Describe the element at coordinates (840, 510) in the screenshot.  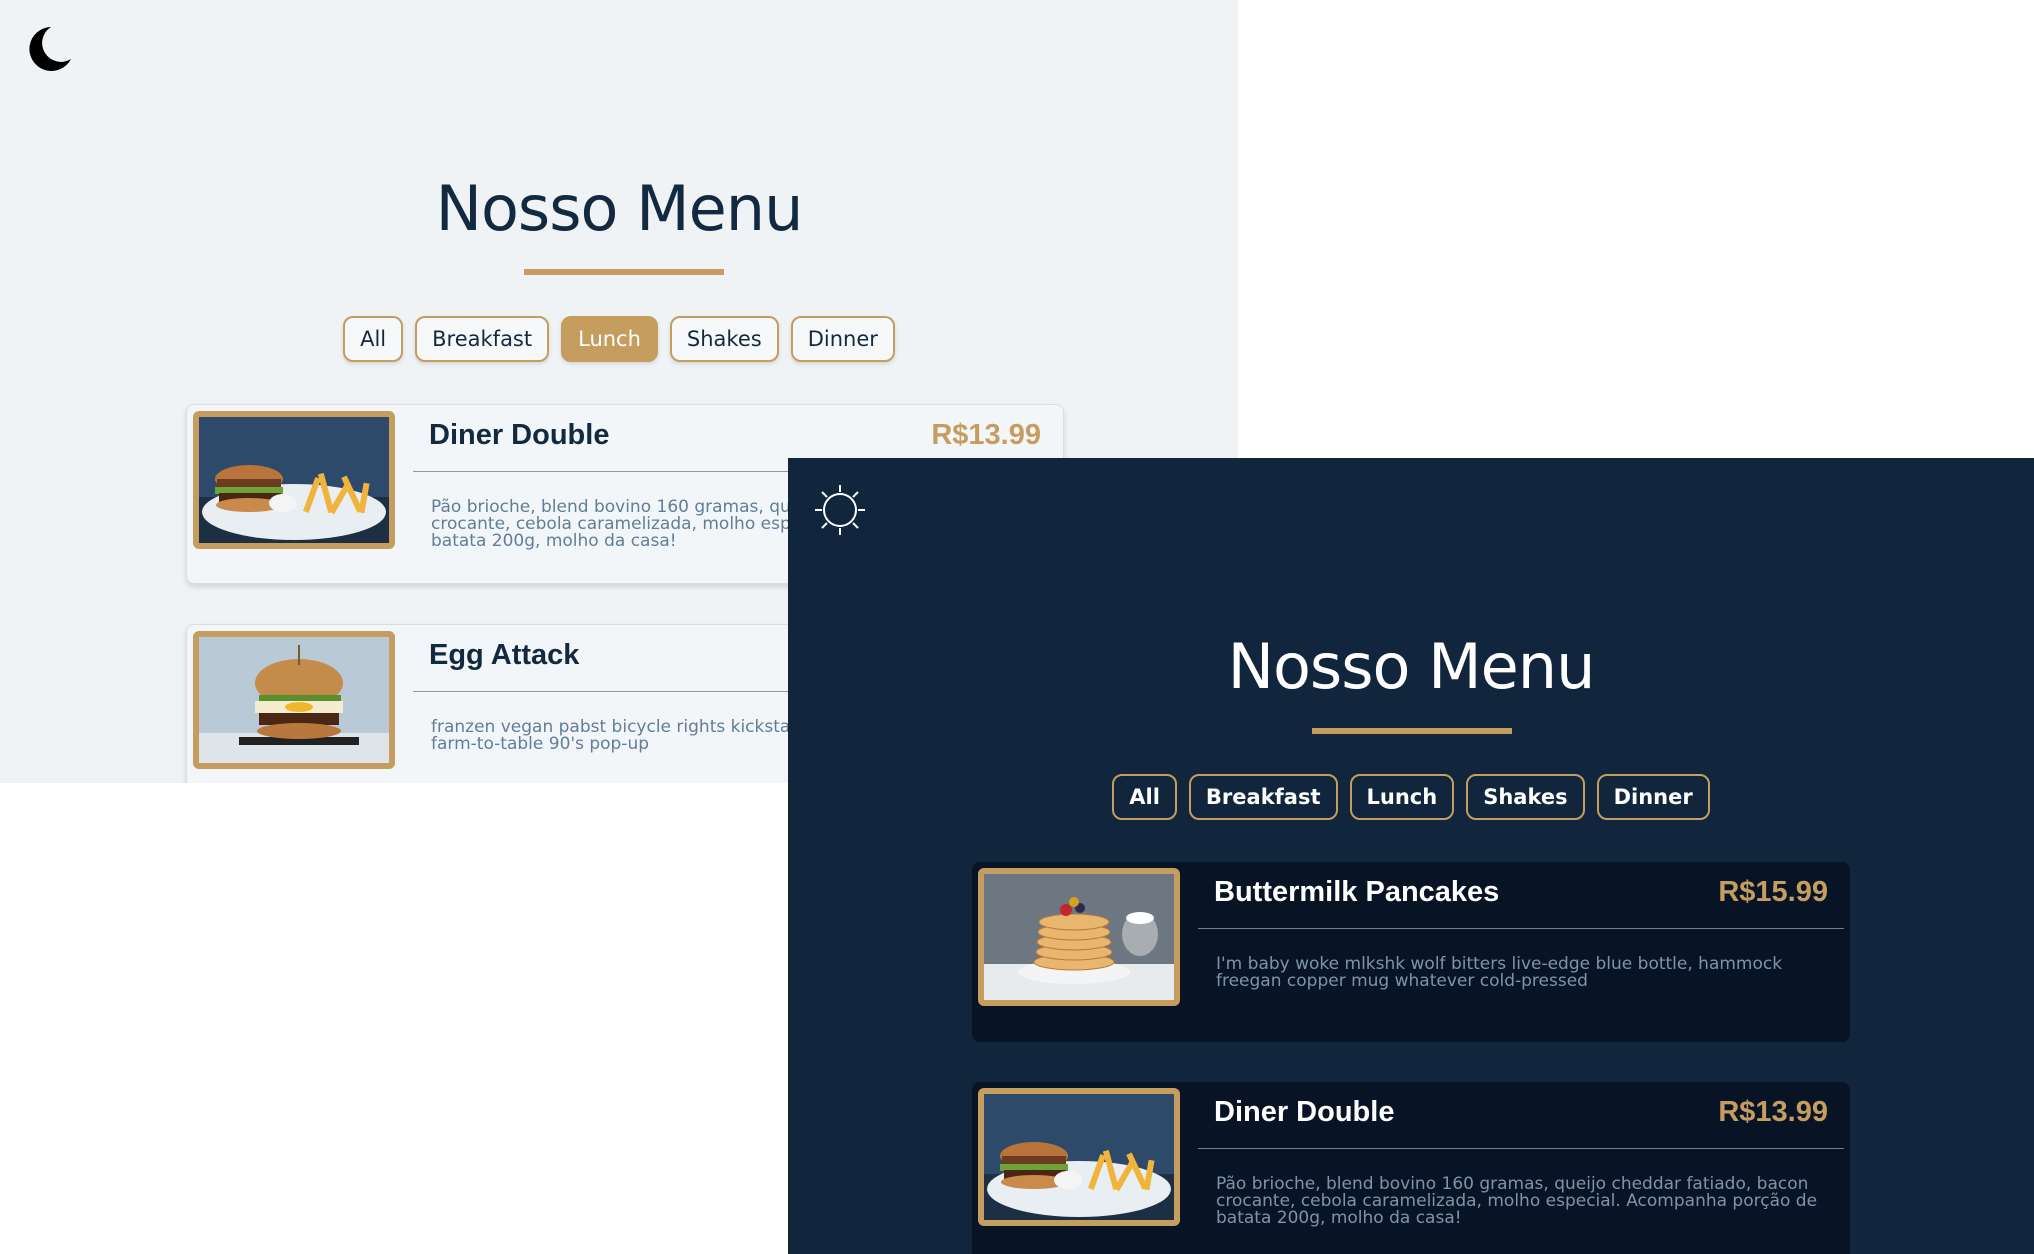
I see `sun-icon` at that location.